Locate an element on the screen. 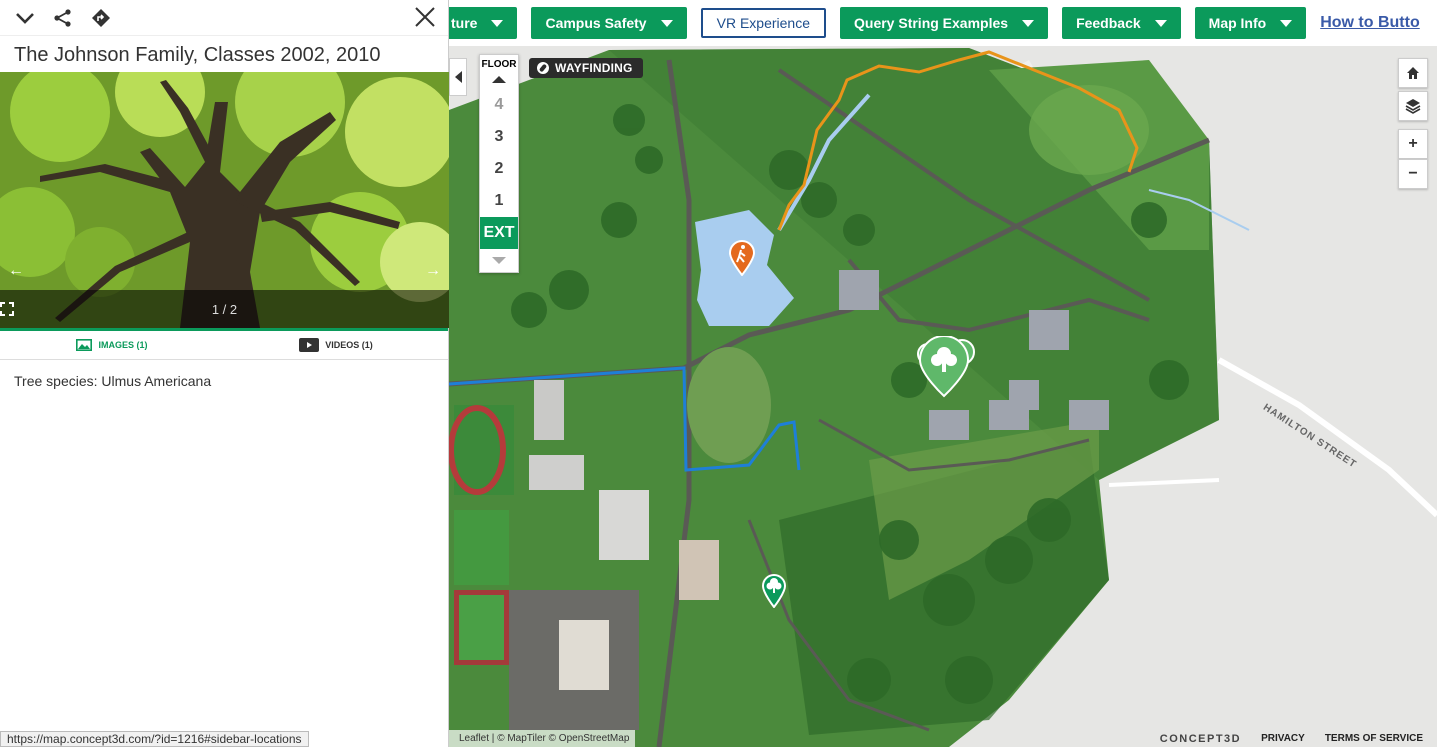  close-button is located at coordinates (425, 17).